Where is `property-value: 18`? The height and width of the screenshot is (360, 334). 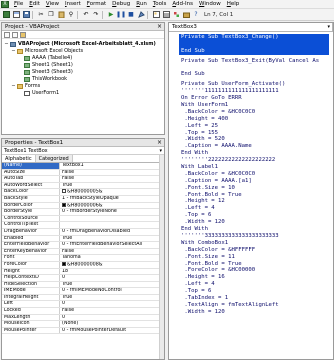 property-value: 18 is located at coordinates (112, 272).